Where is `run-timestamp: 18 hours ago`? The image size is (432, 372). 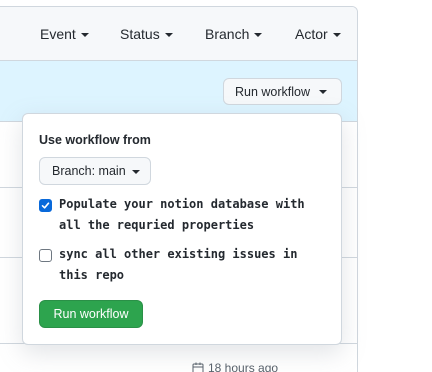
run-timestamp: 18 hours ago is located at coordinates (235, 366).